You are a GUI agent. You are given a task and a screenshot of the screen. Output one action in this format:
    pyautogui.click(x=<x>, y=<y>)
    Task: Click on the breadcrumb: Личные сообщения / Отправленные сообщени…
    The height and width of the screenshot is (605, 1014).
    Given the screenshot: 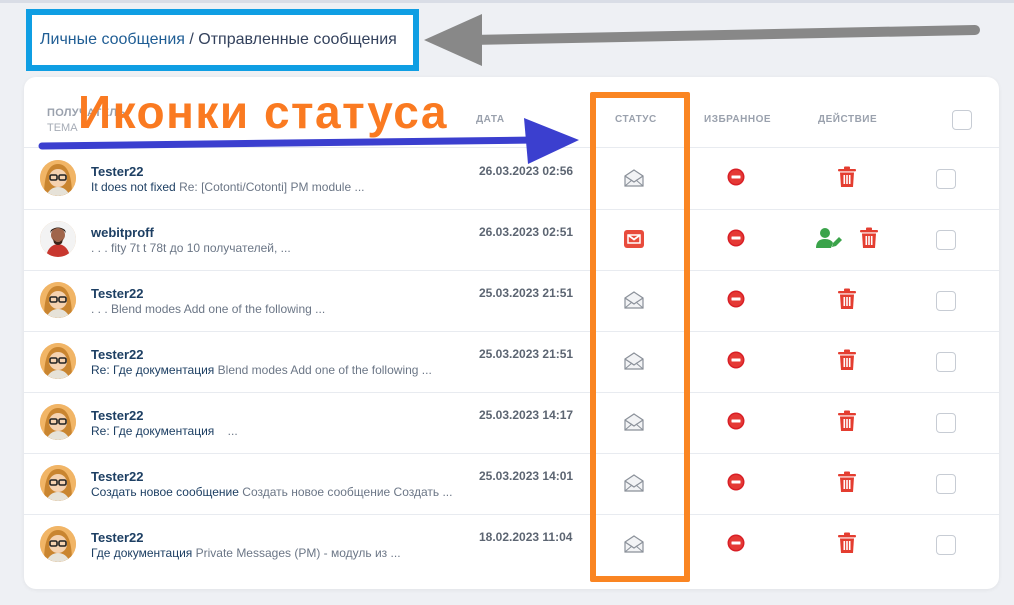 What is the action you would take?
    pyautogui.click(x=222, y=40)
    